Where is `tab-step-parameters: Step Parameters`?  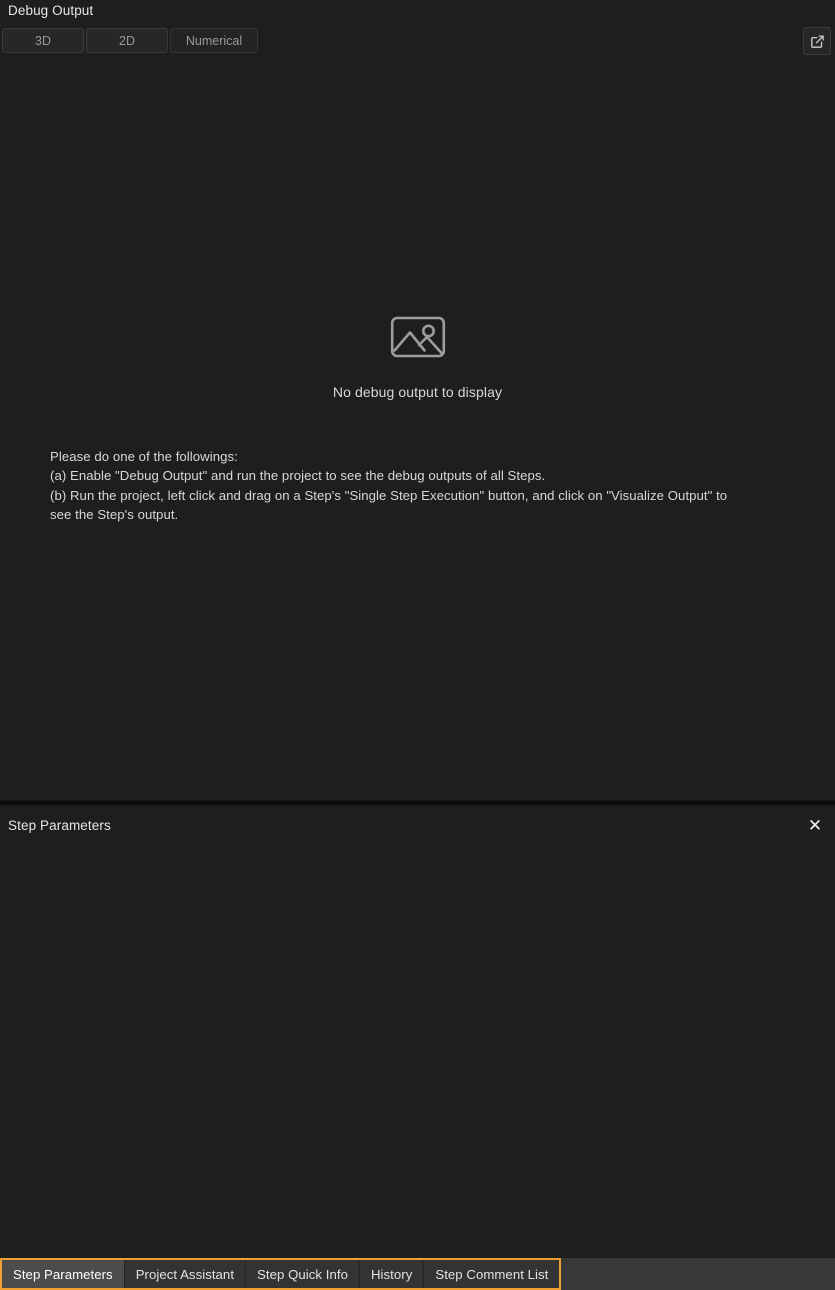 tab-step-parameters: Step Parameters is located at coordinates (63, 1274).